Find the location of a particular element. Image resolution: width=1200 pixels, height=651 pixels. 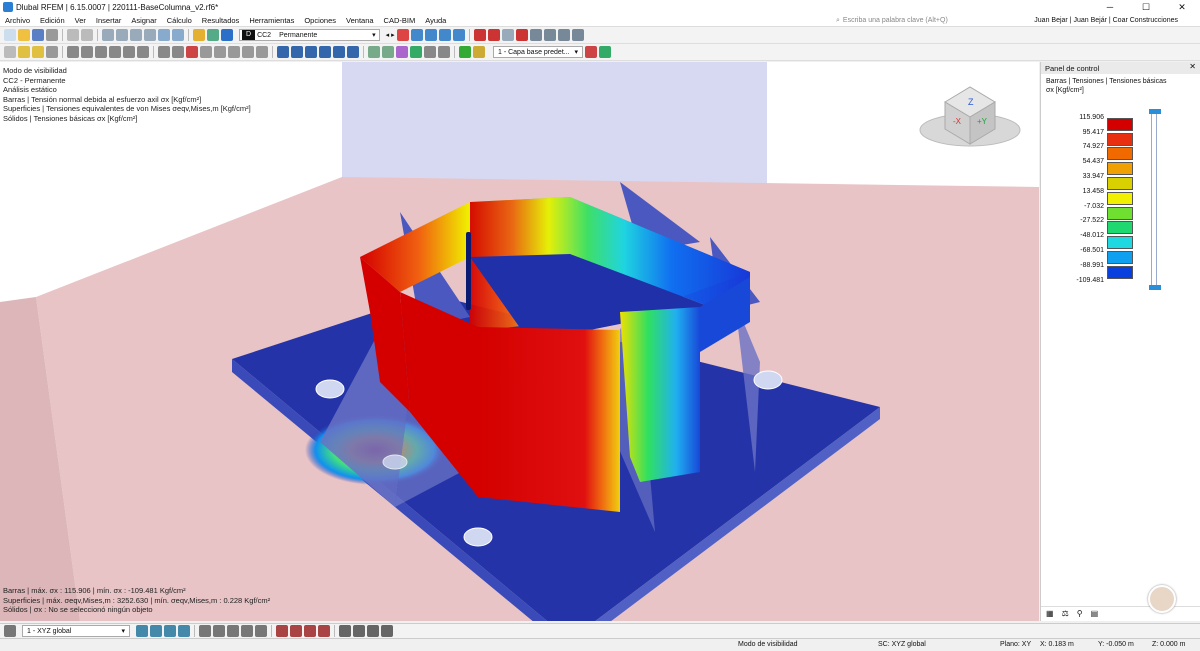

dimension-line-icon is located at coordinates (345, 631).